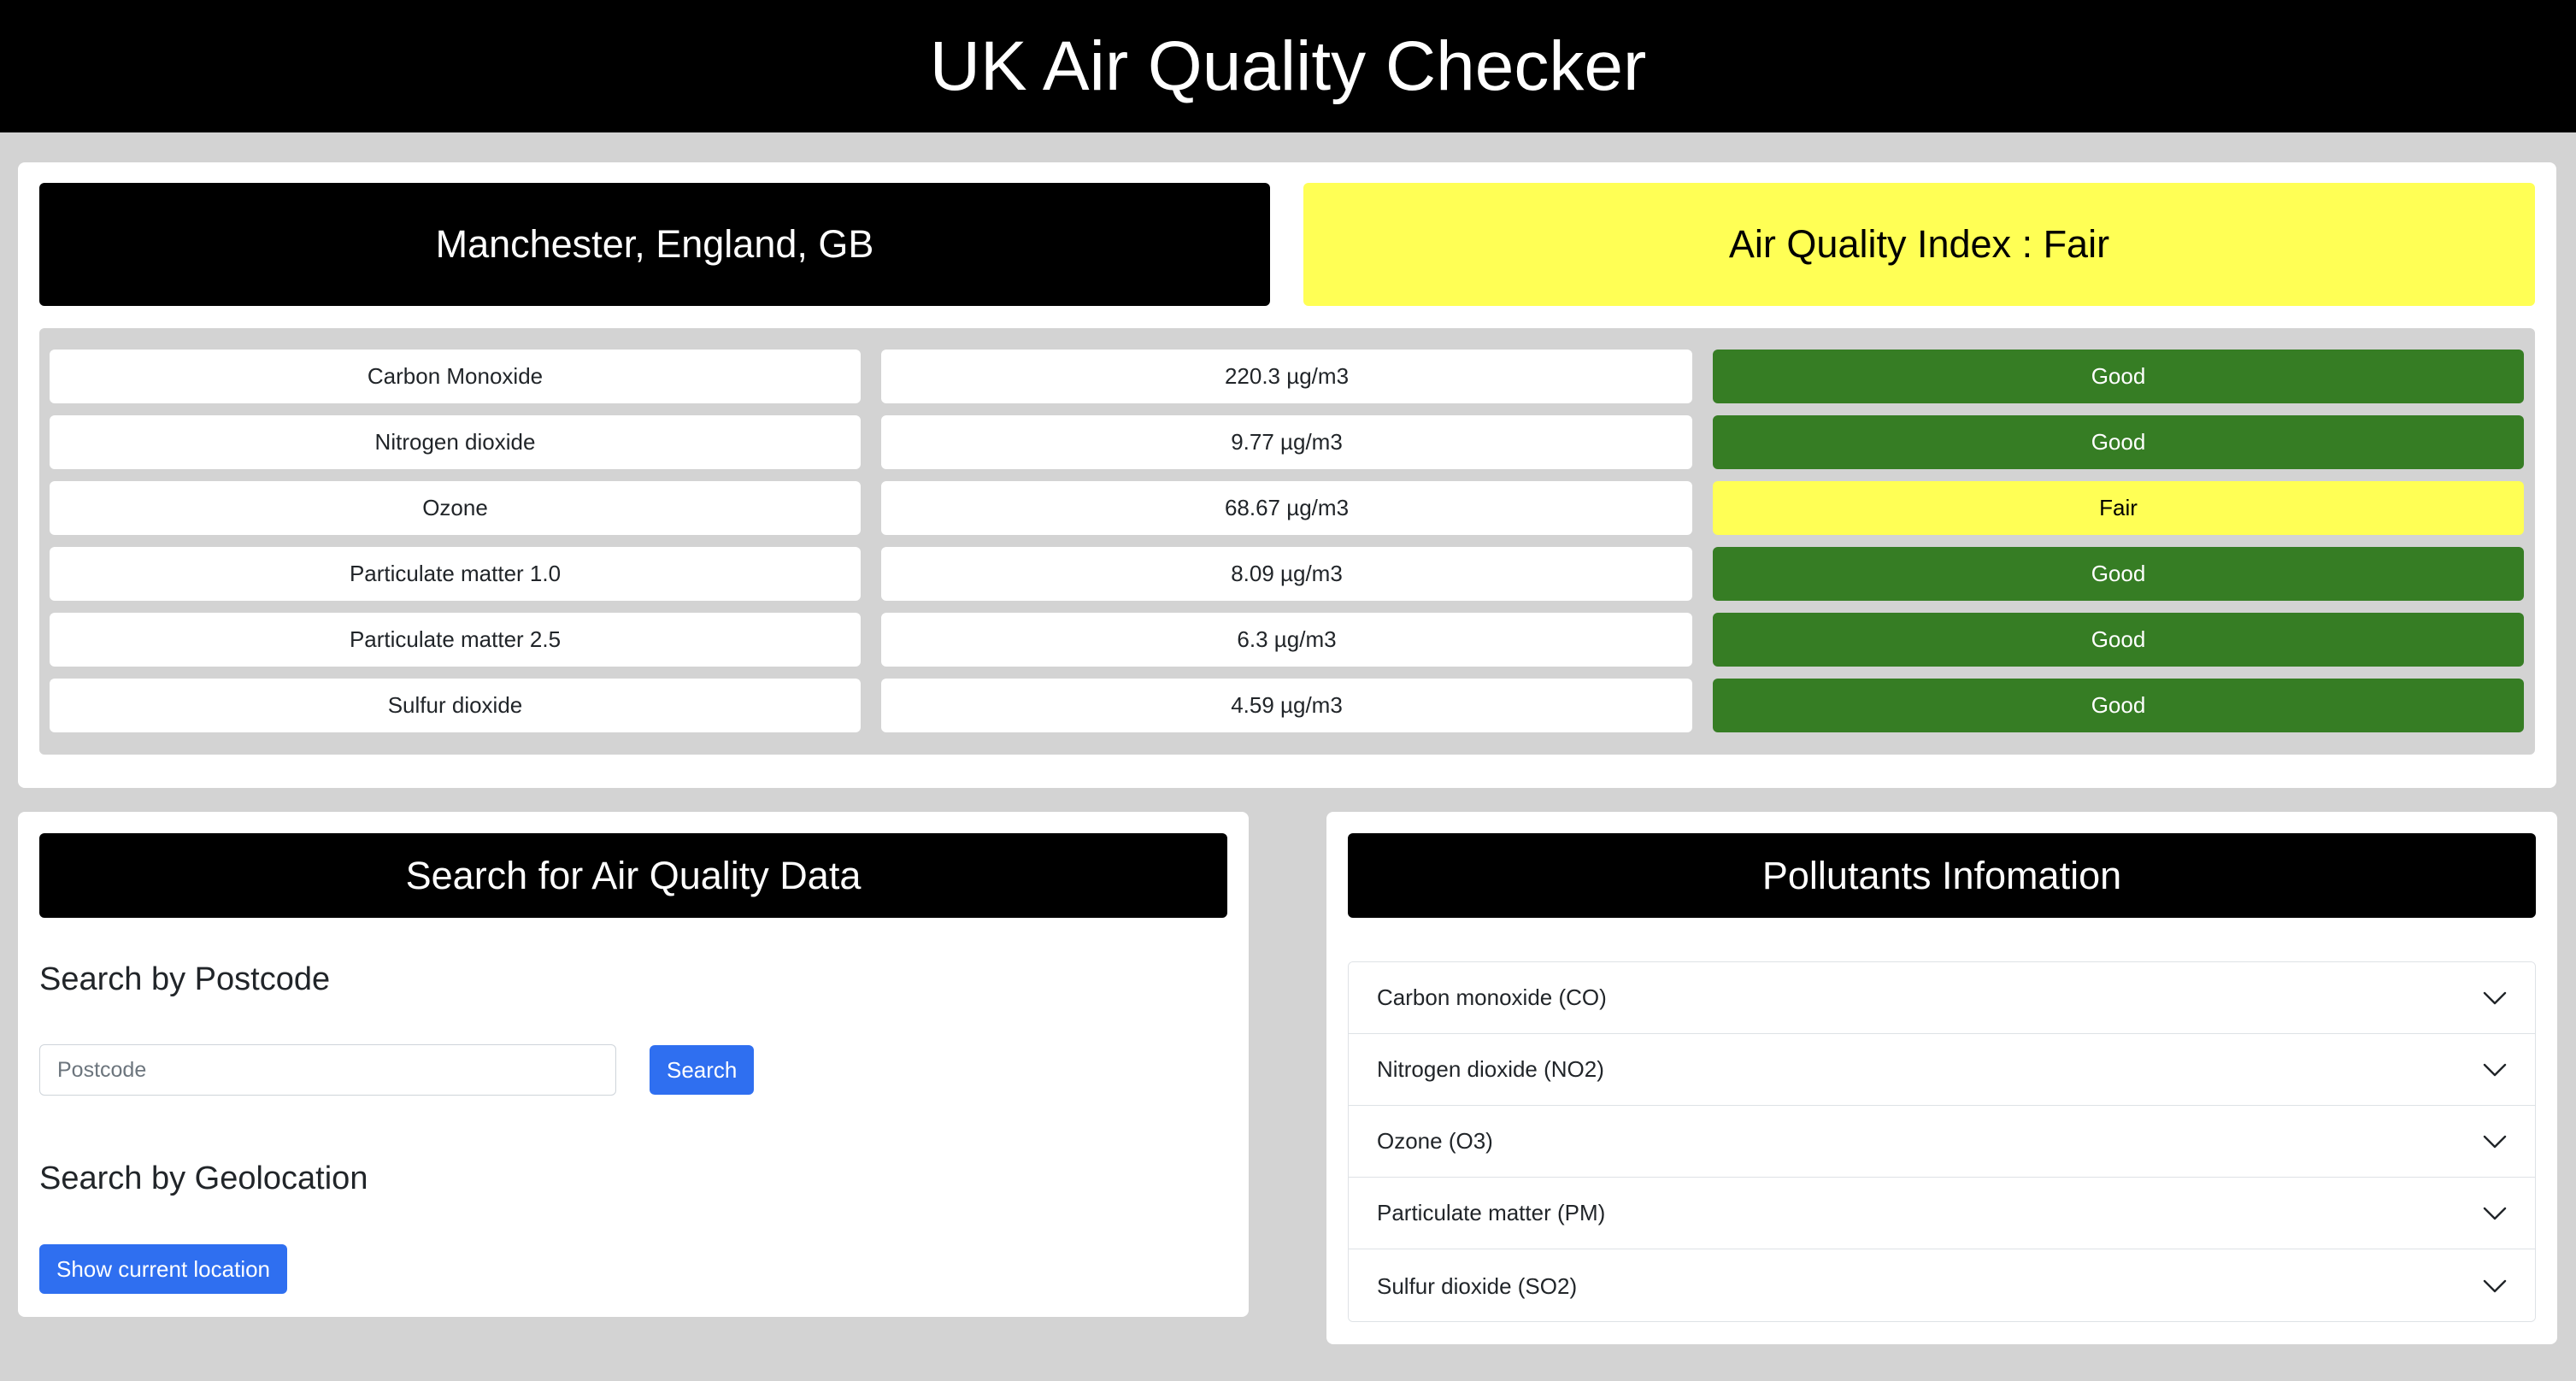 The image size is (2576, 1381). Describe the element at coordinates (203, 1178) in the screenshot. I see `geolocation-heading: Search by Geolocation` at that location.